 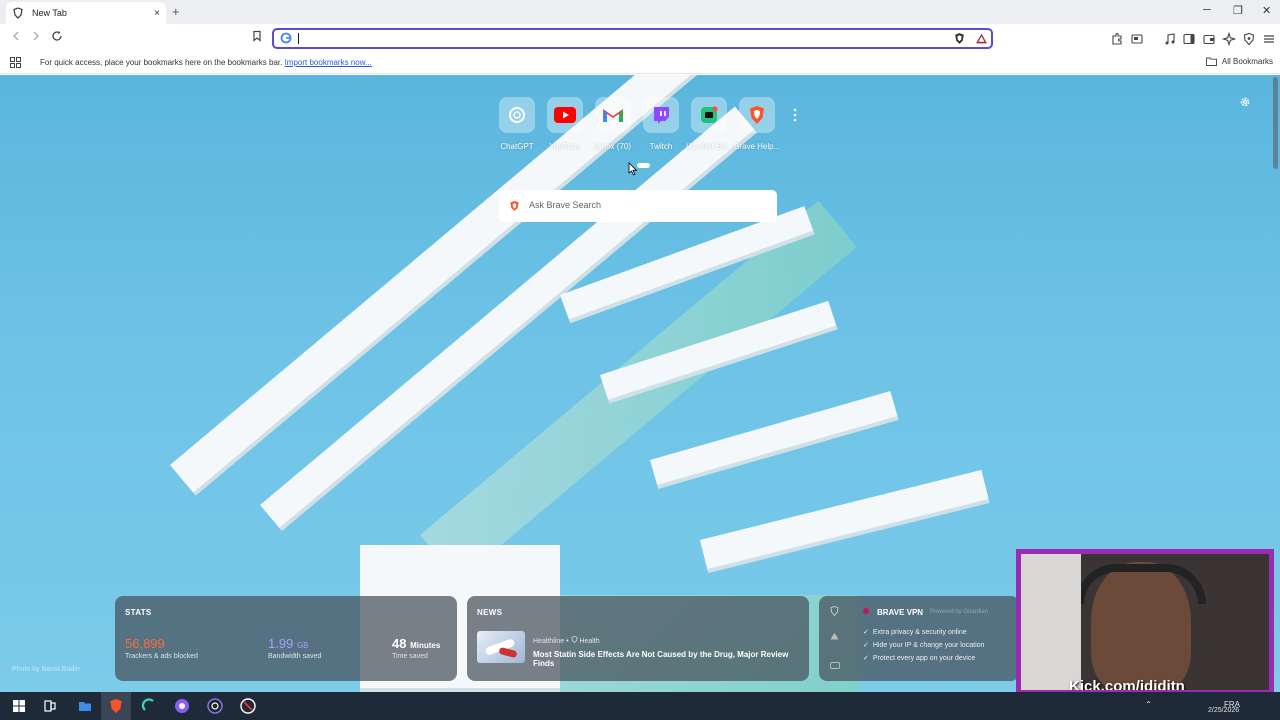 I want to click on new-tab-button: +, so click(x=176, y=11).